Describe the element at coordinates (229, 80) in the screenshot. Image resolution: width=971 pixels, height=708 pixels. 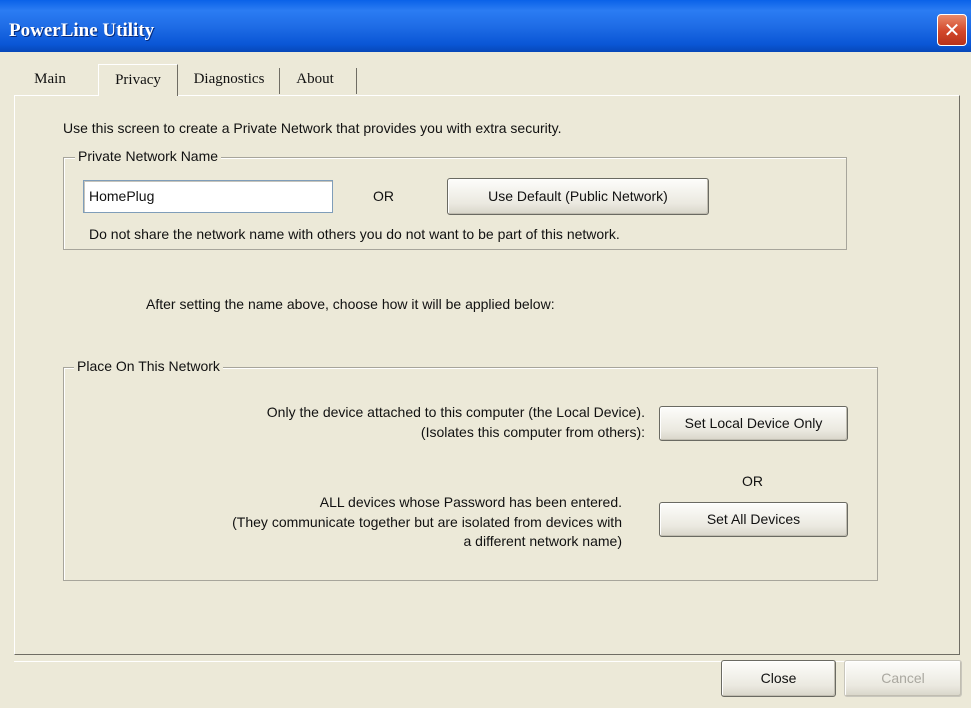
I see `tab-diagnostics: Diagnostics` at that location.